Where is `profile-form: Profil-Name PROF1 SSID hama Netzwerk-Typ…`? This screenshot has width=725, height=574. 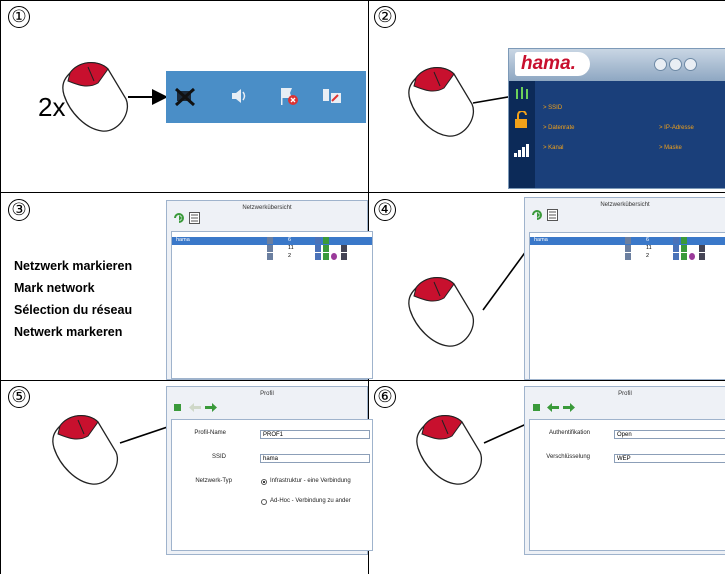 profile-form: Profil-Name PROF1 SSID hama Netzwerk-Typ… is located at coordinates (272, 485).